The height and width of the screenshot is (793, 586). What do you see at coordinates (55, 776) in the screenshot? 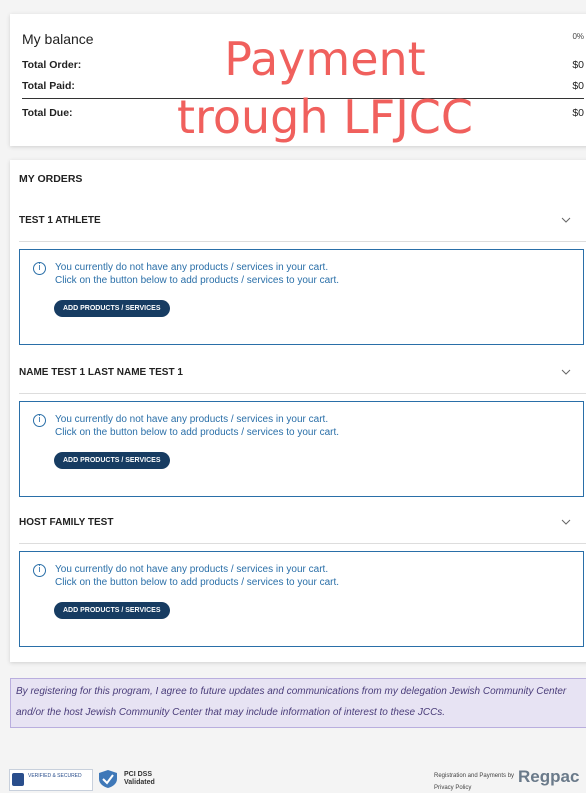
I see `security-badge-text: VERIFIED & SECURED` at bounding box center [55, 776].